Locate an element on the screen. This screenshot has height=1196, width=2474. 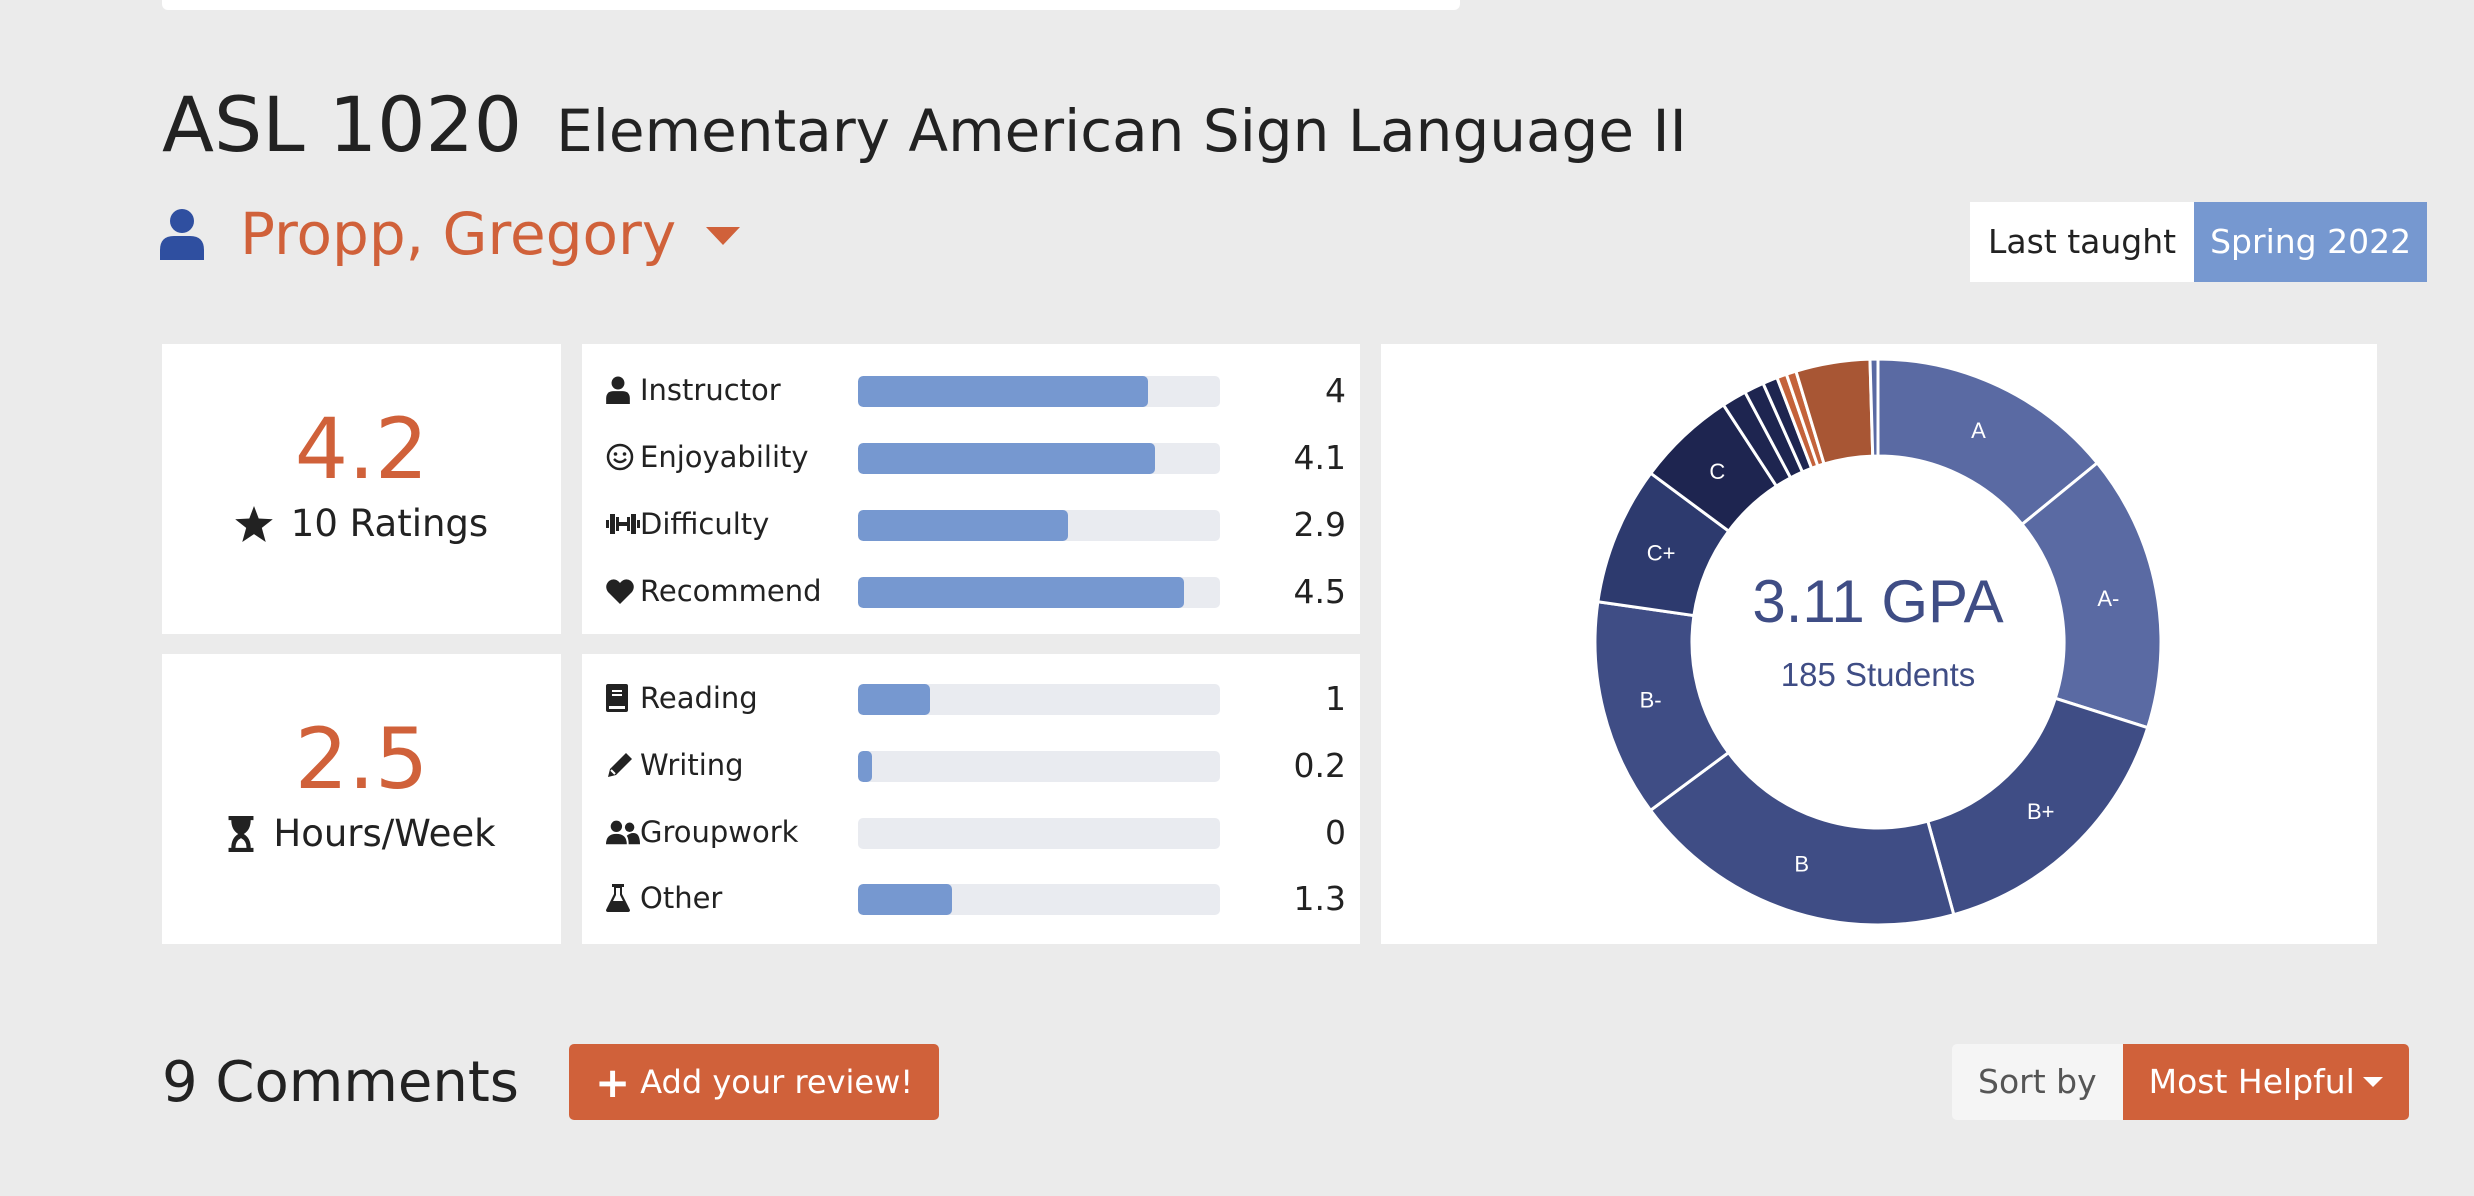
sort-label: Sort by is located at coordinates (2037, 1082).